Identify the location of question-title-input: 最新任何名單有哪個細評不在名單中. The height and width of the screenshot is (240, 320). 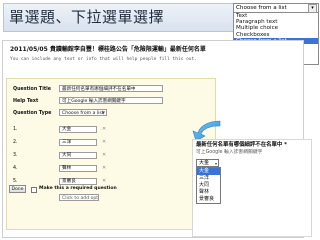
(111, 88).